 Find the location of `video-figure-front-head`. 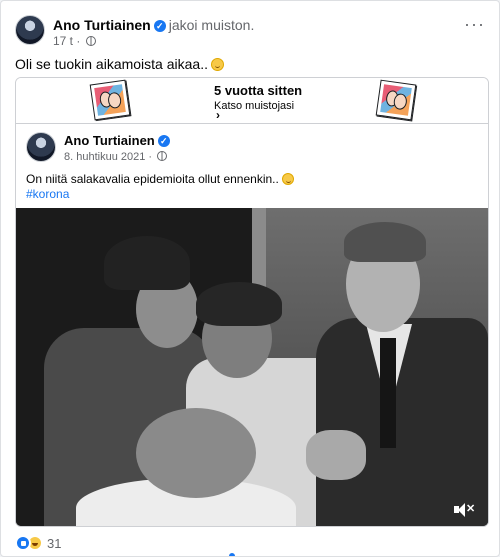

video-figure-front-head is located at coordinates (196, 453).